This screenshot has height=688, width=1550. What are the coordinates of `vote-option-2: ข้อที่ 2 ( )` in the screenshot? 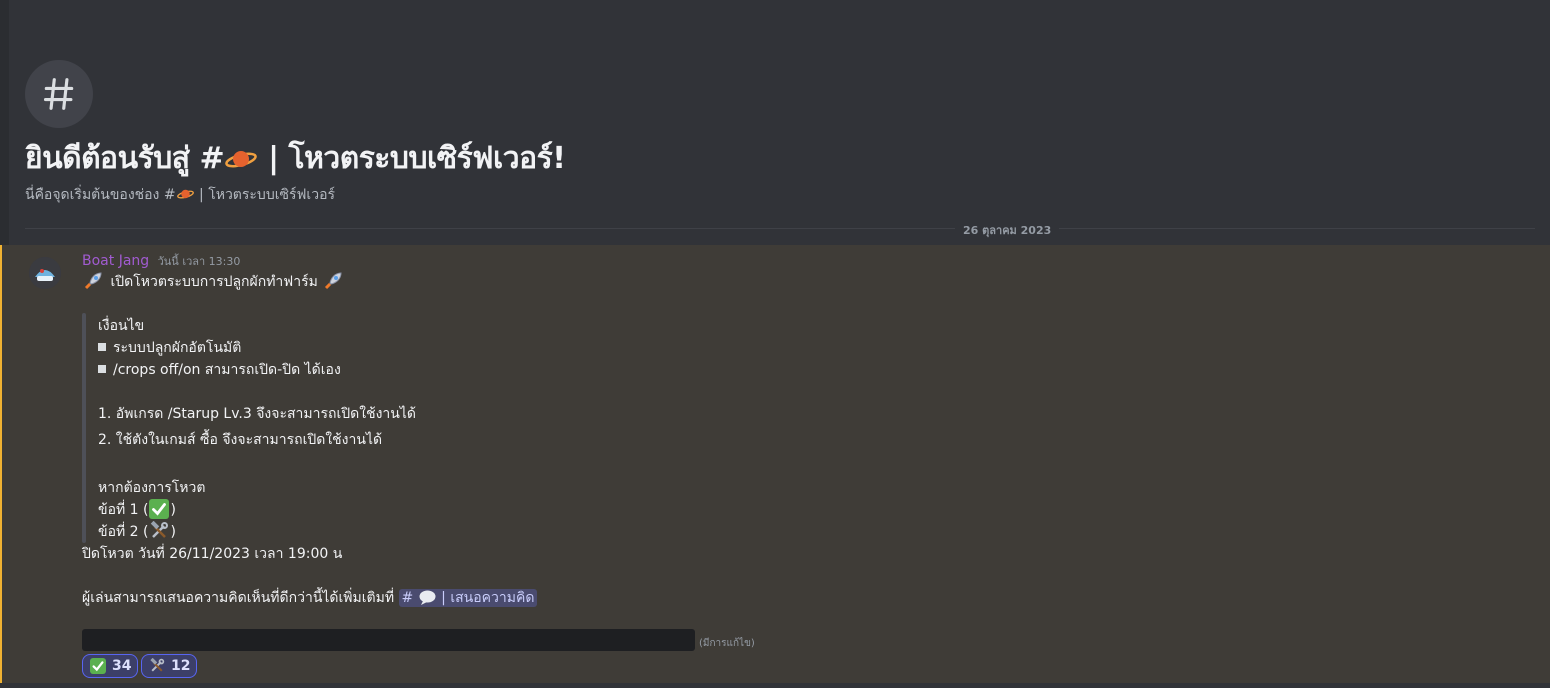 It's located at (137, 531).